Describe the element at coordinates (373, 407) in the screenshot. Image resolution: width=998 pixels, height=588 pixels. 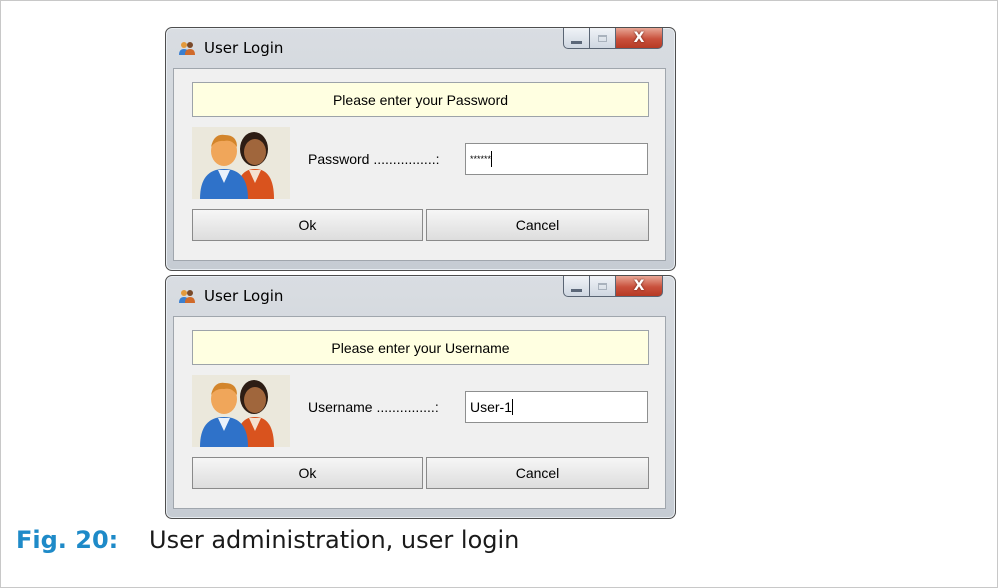
I see `username-label: Username ...............:` at that location.